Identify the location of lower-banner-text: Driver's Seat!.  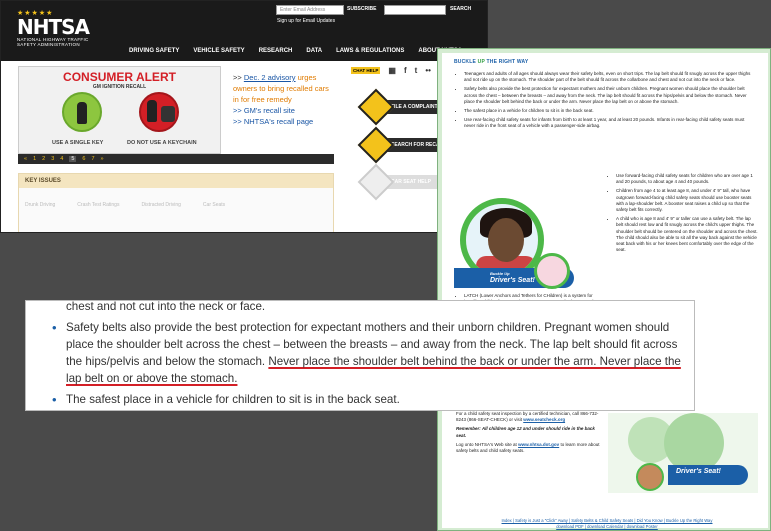
(708, 475).